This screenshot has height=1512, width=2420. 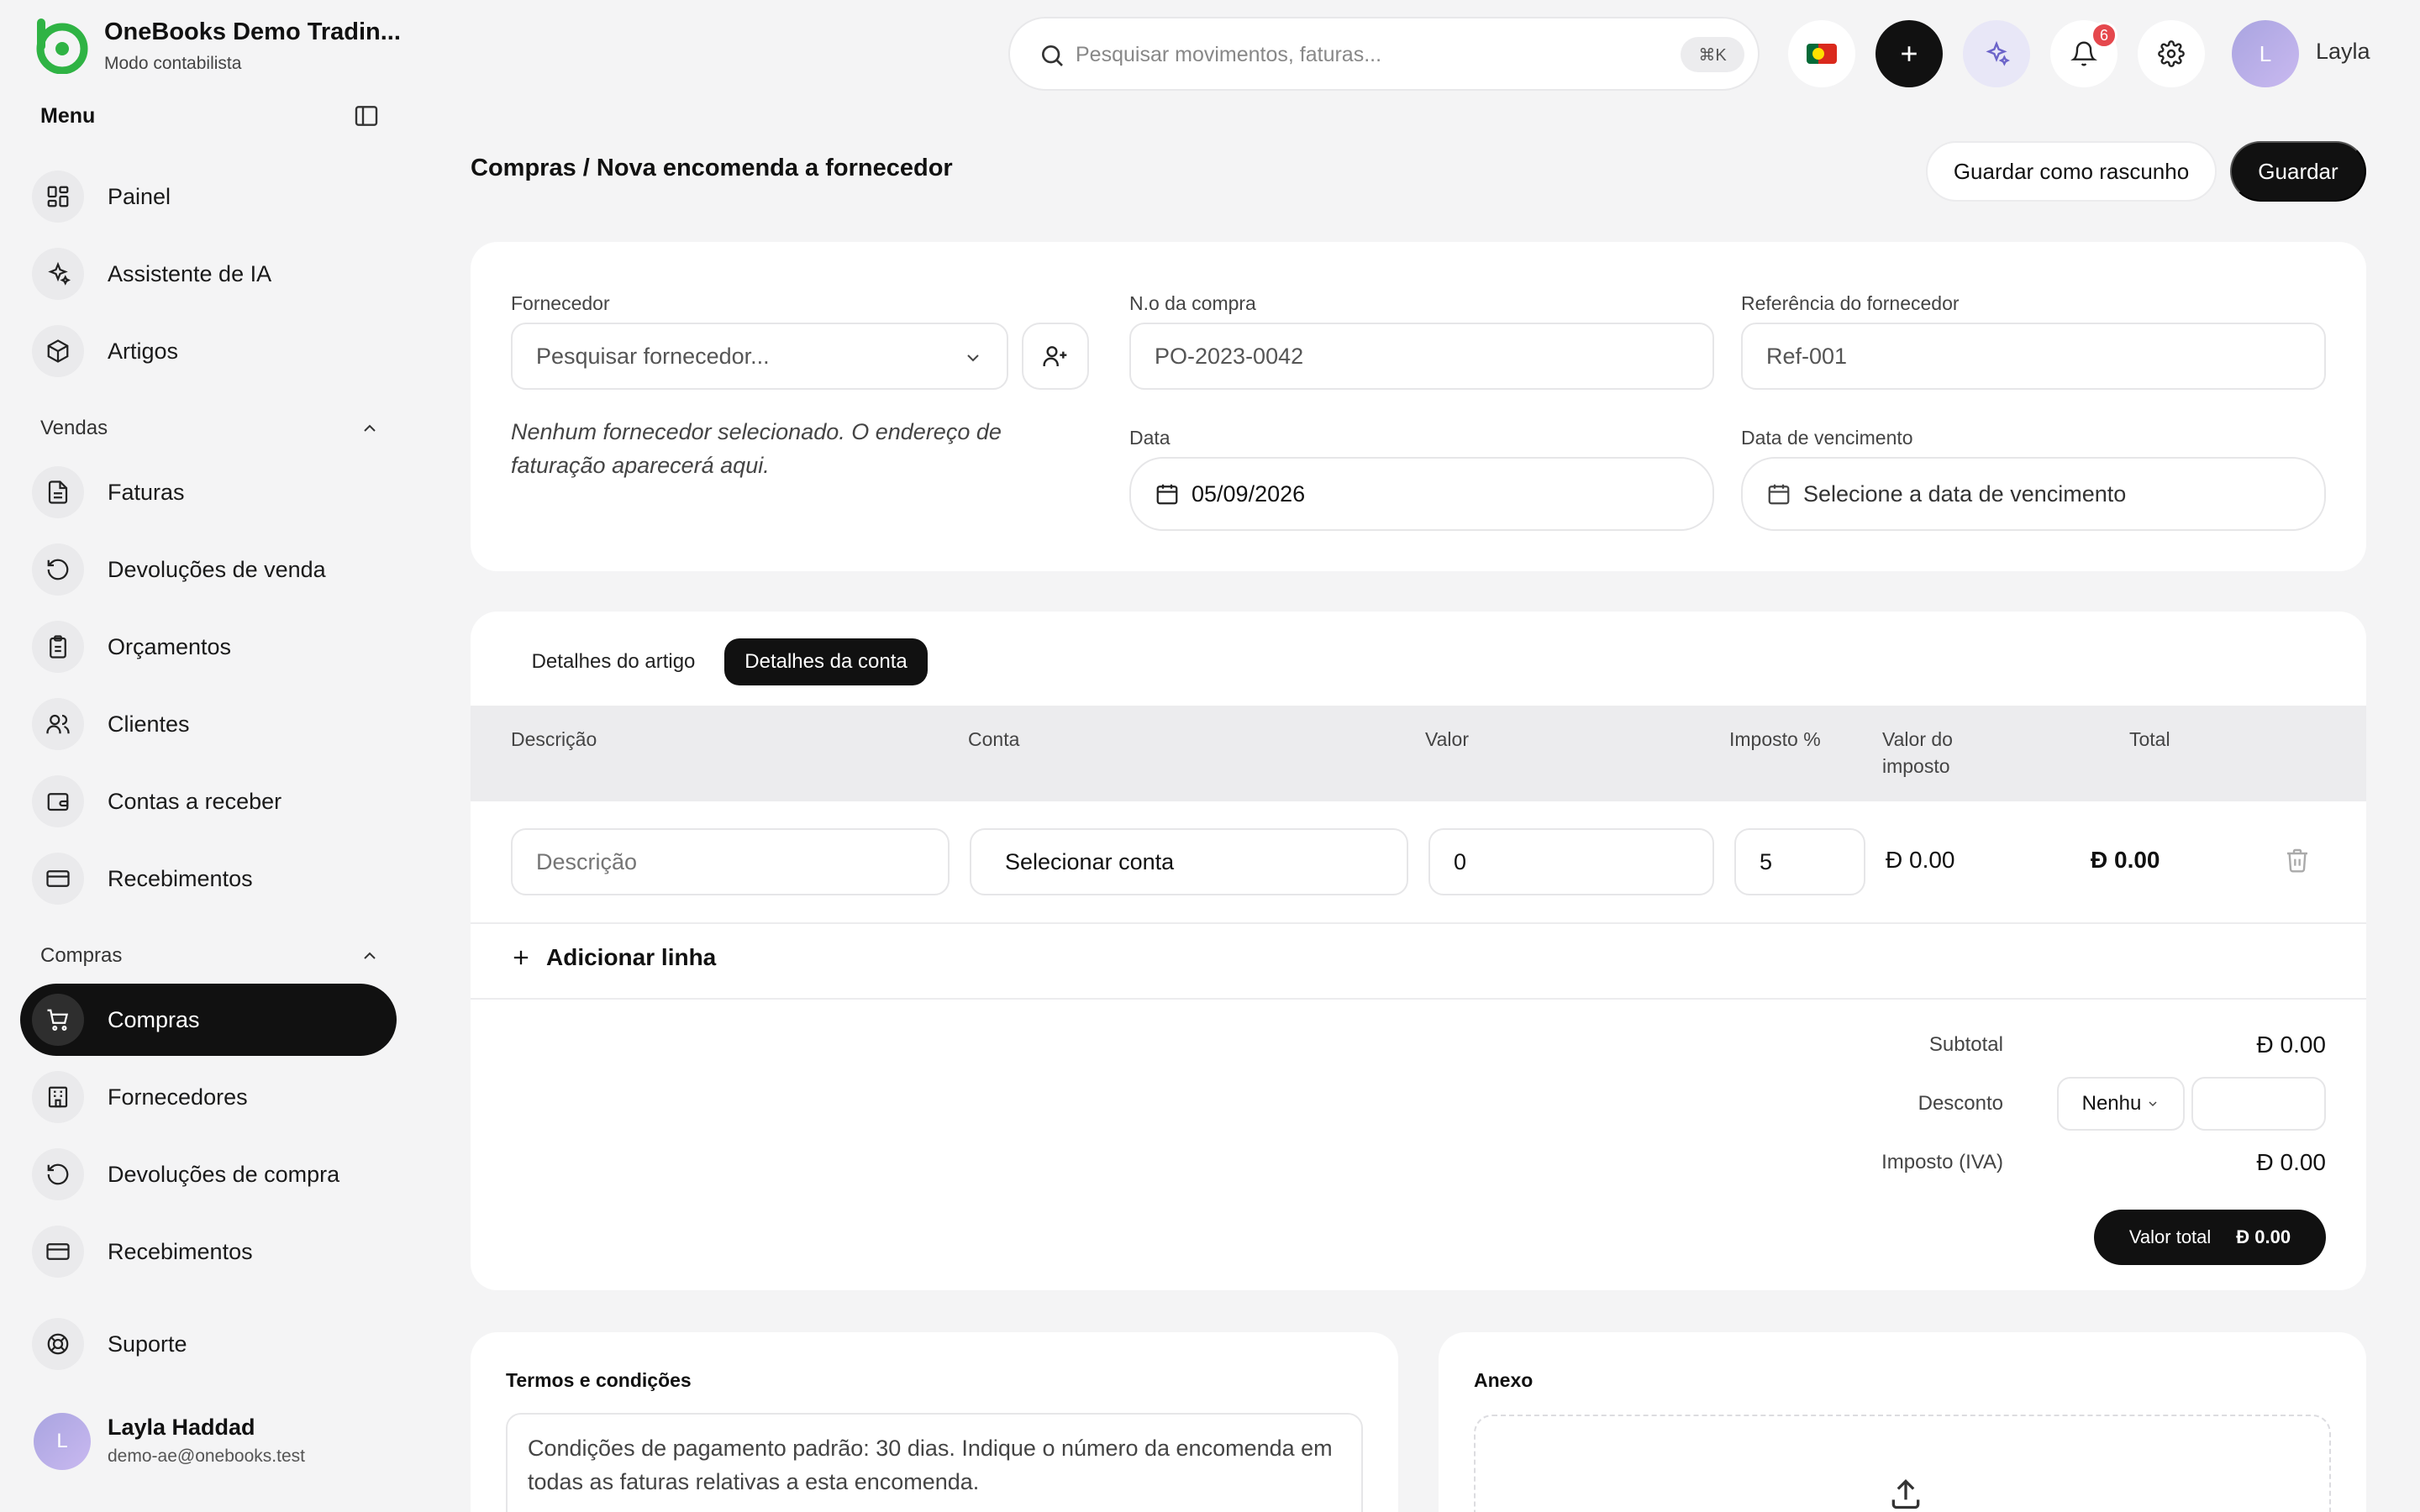 I want to click on sidebar-item-recebimentos-compras: Recebimentos, so click(x=208, y=1251).